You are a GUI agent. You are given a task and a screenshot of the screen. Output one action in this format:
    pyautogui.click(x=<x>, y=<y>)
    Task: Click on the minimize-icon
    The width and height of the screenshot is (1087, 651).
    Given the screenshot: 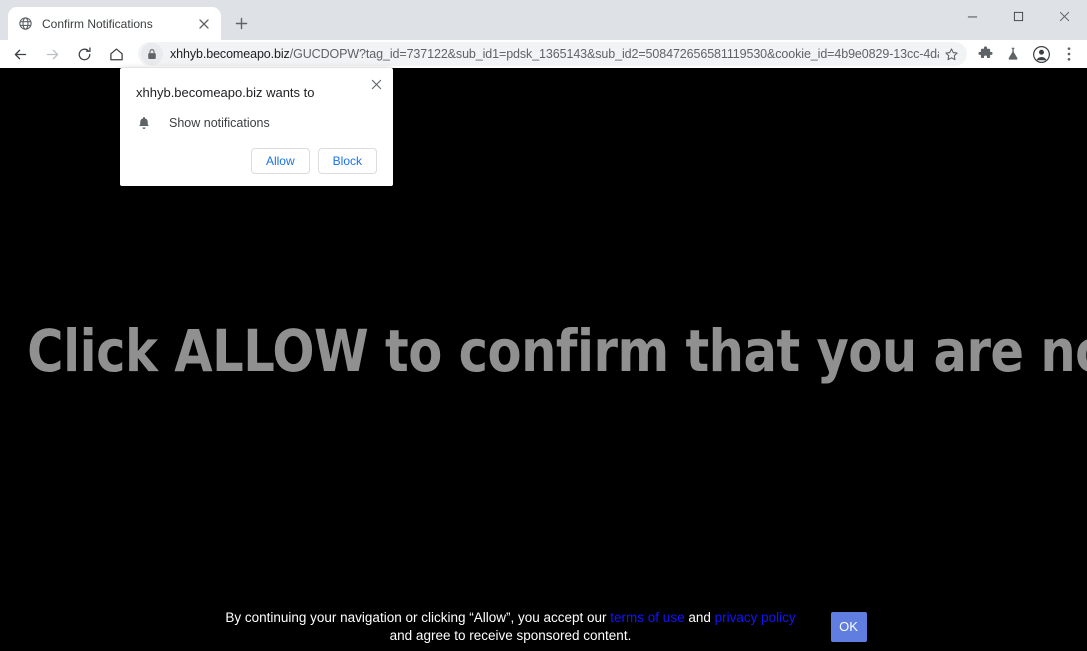 What is the action you would take?
    pyautogui.click(x=972, y=16)
    